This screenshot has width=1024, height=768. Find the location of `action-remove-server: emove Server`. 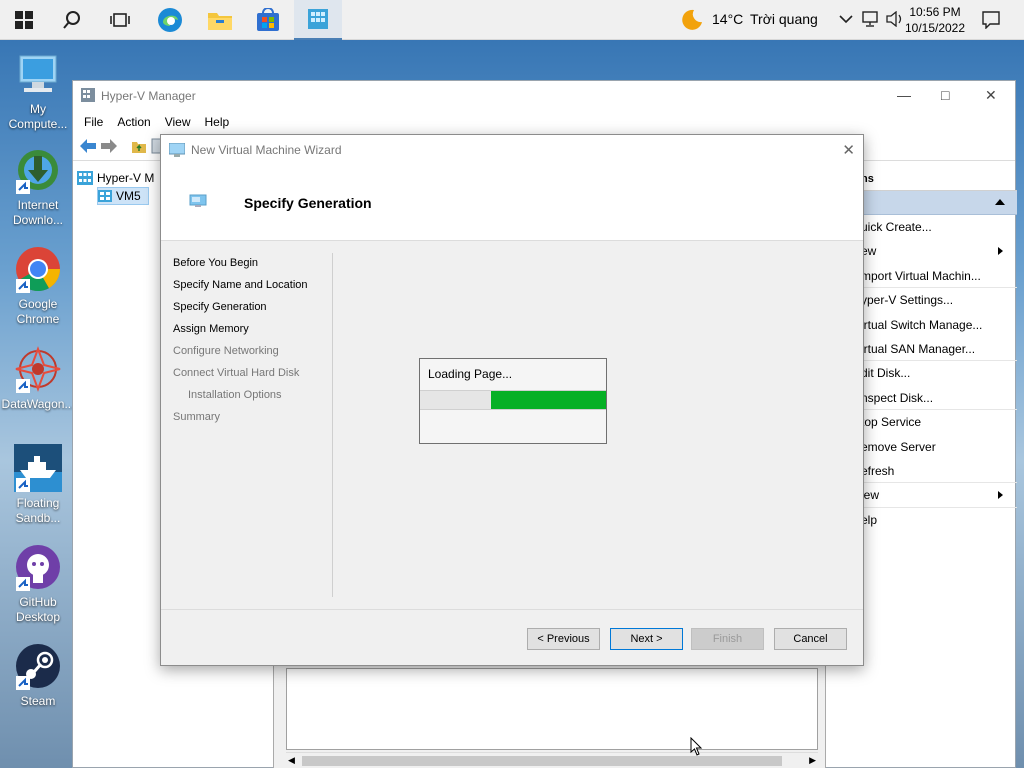

action-remove-server: emove Server is located at coordinates (937, 447).